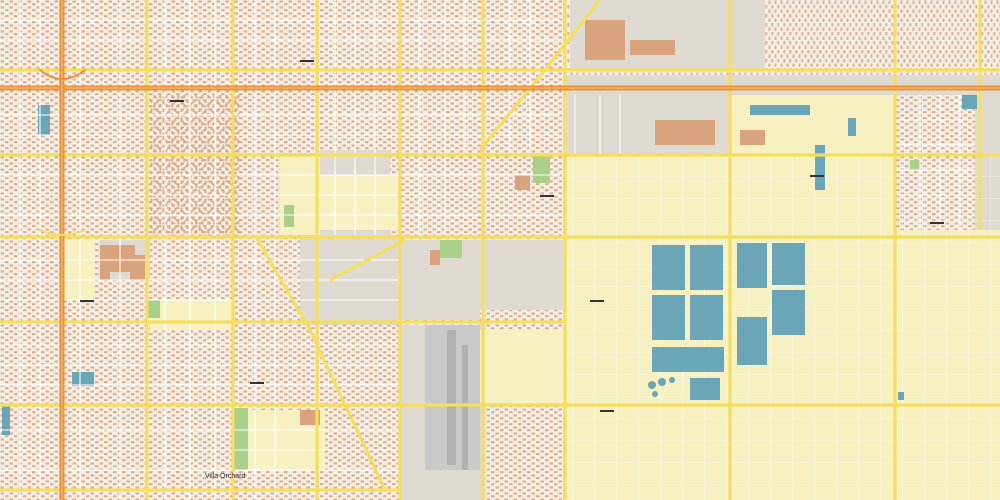  I want to click on airport, so click(452, 397).